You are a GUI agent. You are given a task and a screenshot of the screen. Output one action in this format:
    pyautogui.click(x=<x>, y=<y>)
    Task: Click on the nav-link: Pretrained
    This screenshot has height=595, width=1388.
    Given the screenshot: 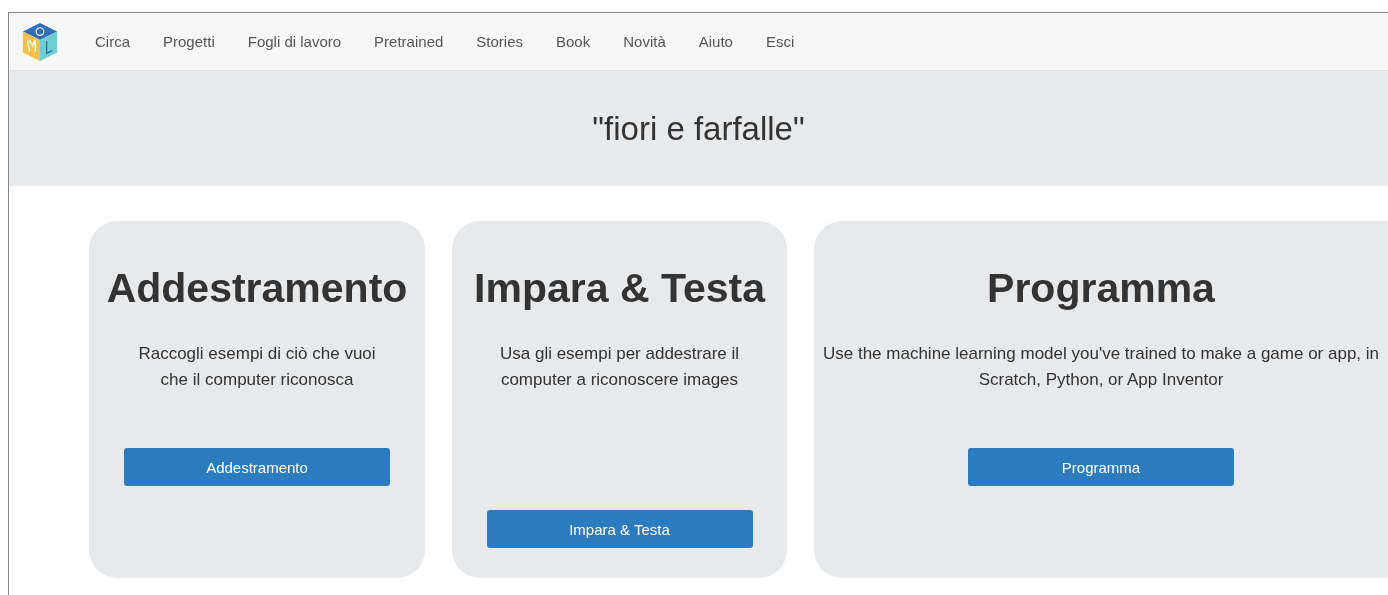 What is the action you would take?
    pyautogui.click(x=409, y=41)
    